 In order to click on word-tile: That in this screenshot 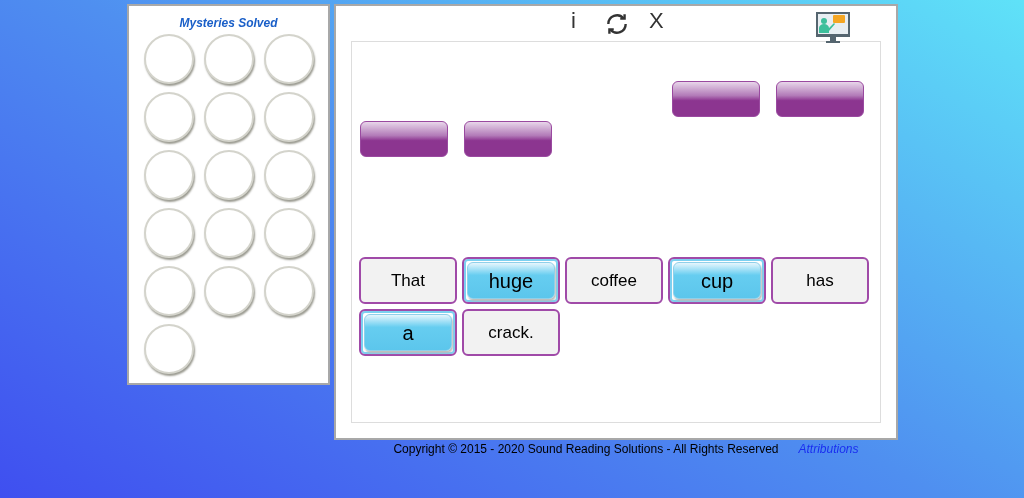, I will do `click(408, 280)`.